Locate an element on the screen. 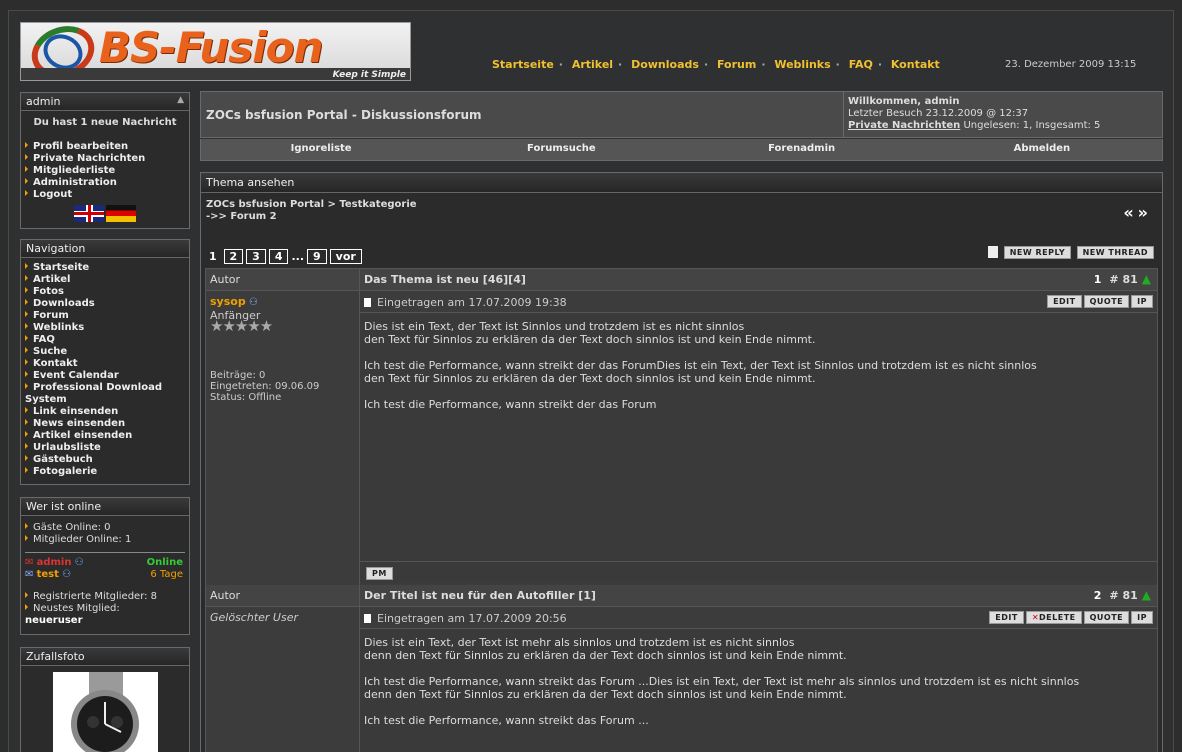 This screenshot has width=1182, height=752. nav-link: Professional Download System is located at coordinates (105, 394).